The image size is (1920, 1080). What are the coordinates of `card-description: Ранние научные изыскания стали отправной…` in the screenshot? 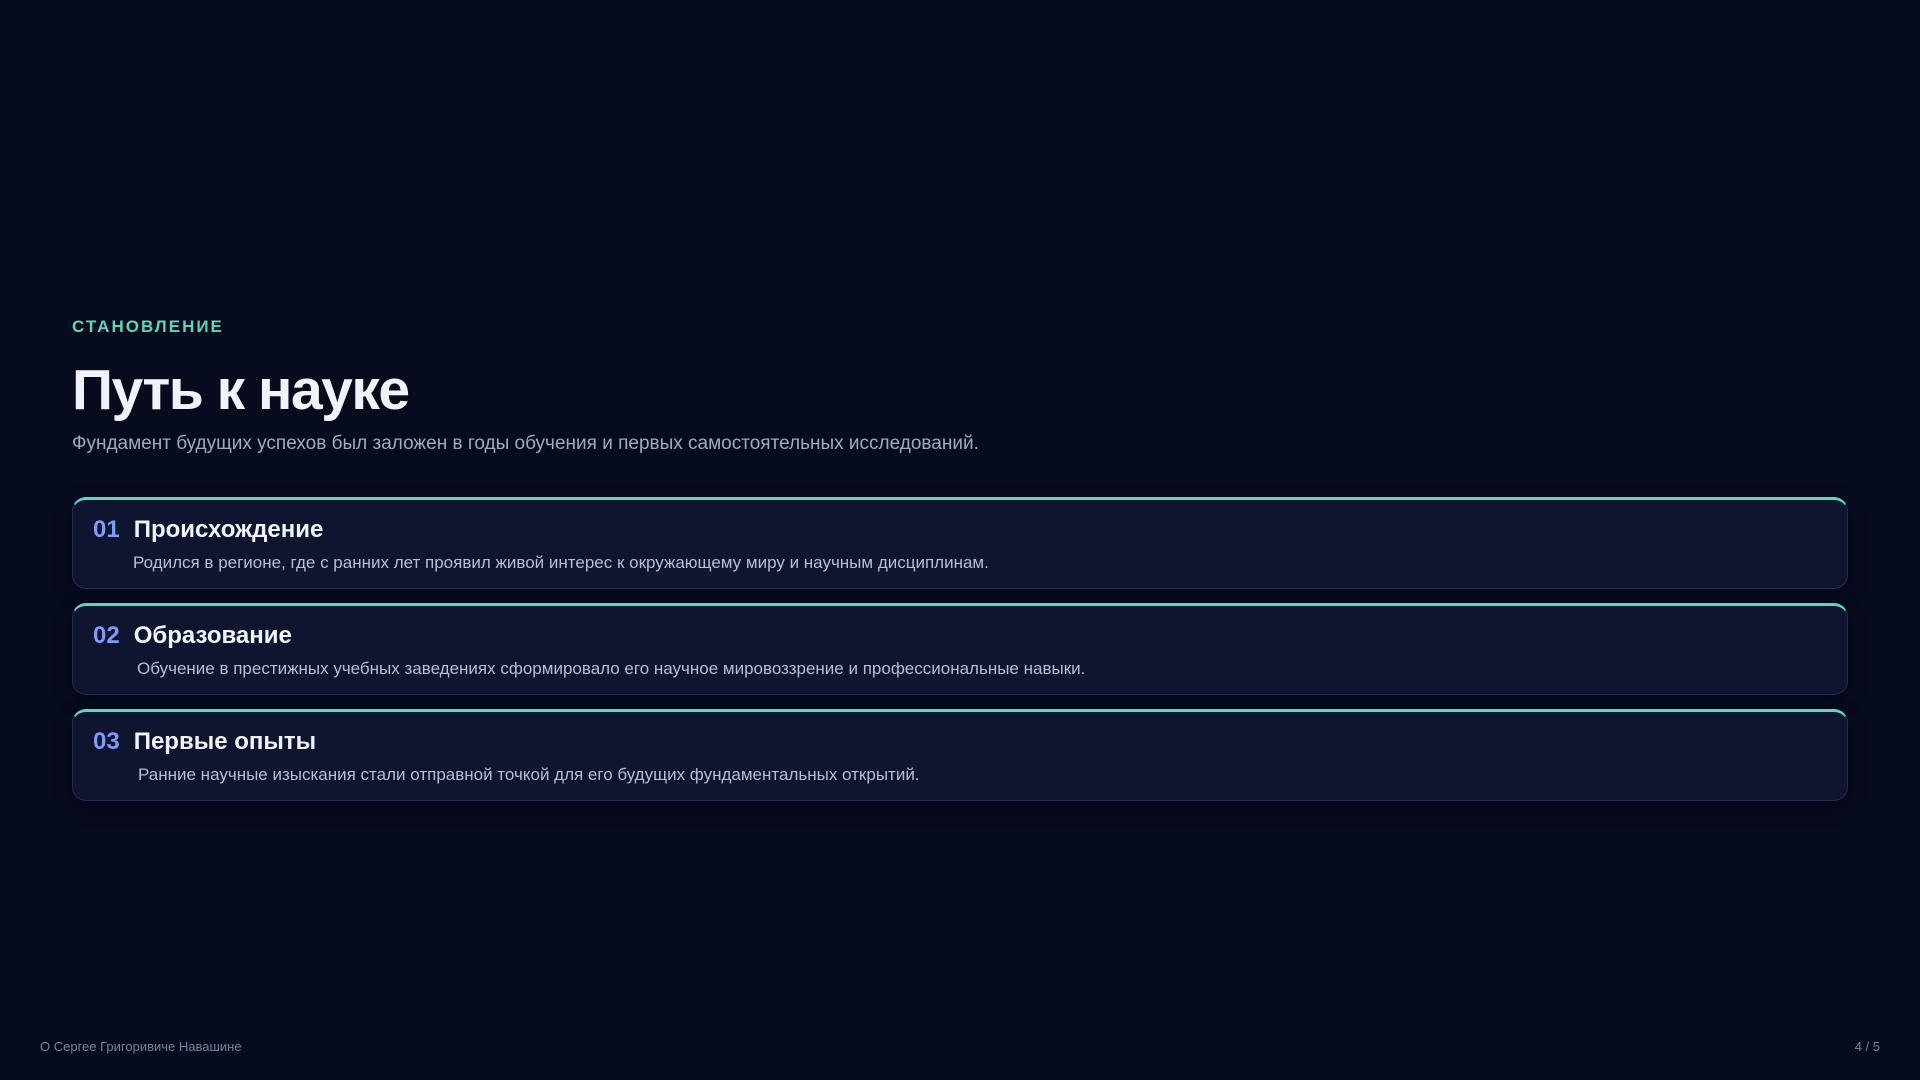 It's located at (529, 774).